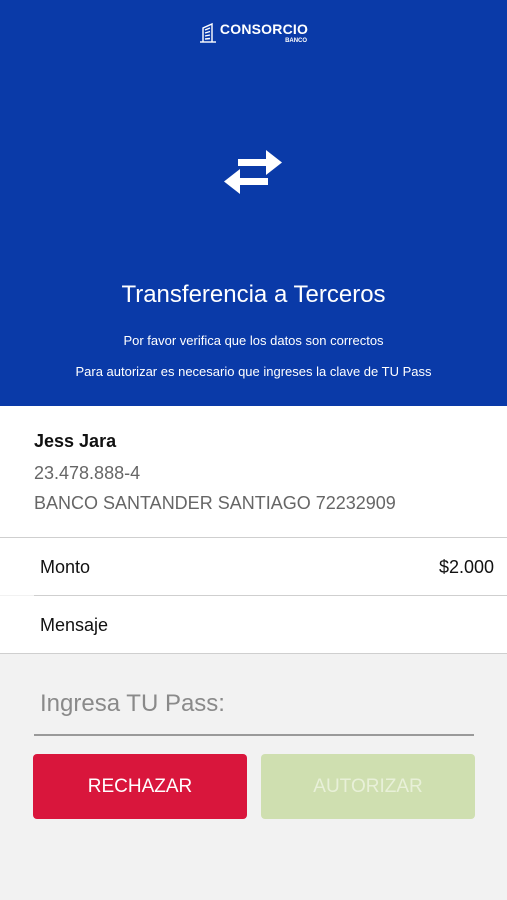 This screenshot has width=507, height=900. What do you see at coordinates (254, 705) in the screenshot?
I see `tu-pass-input` at bounding box center [254, 705].